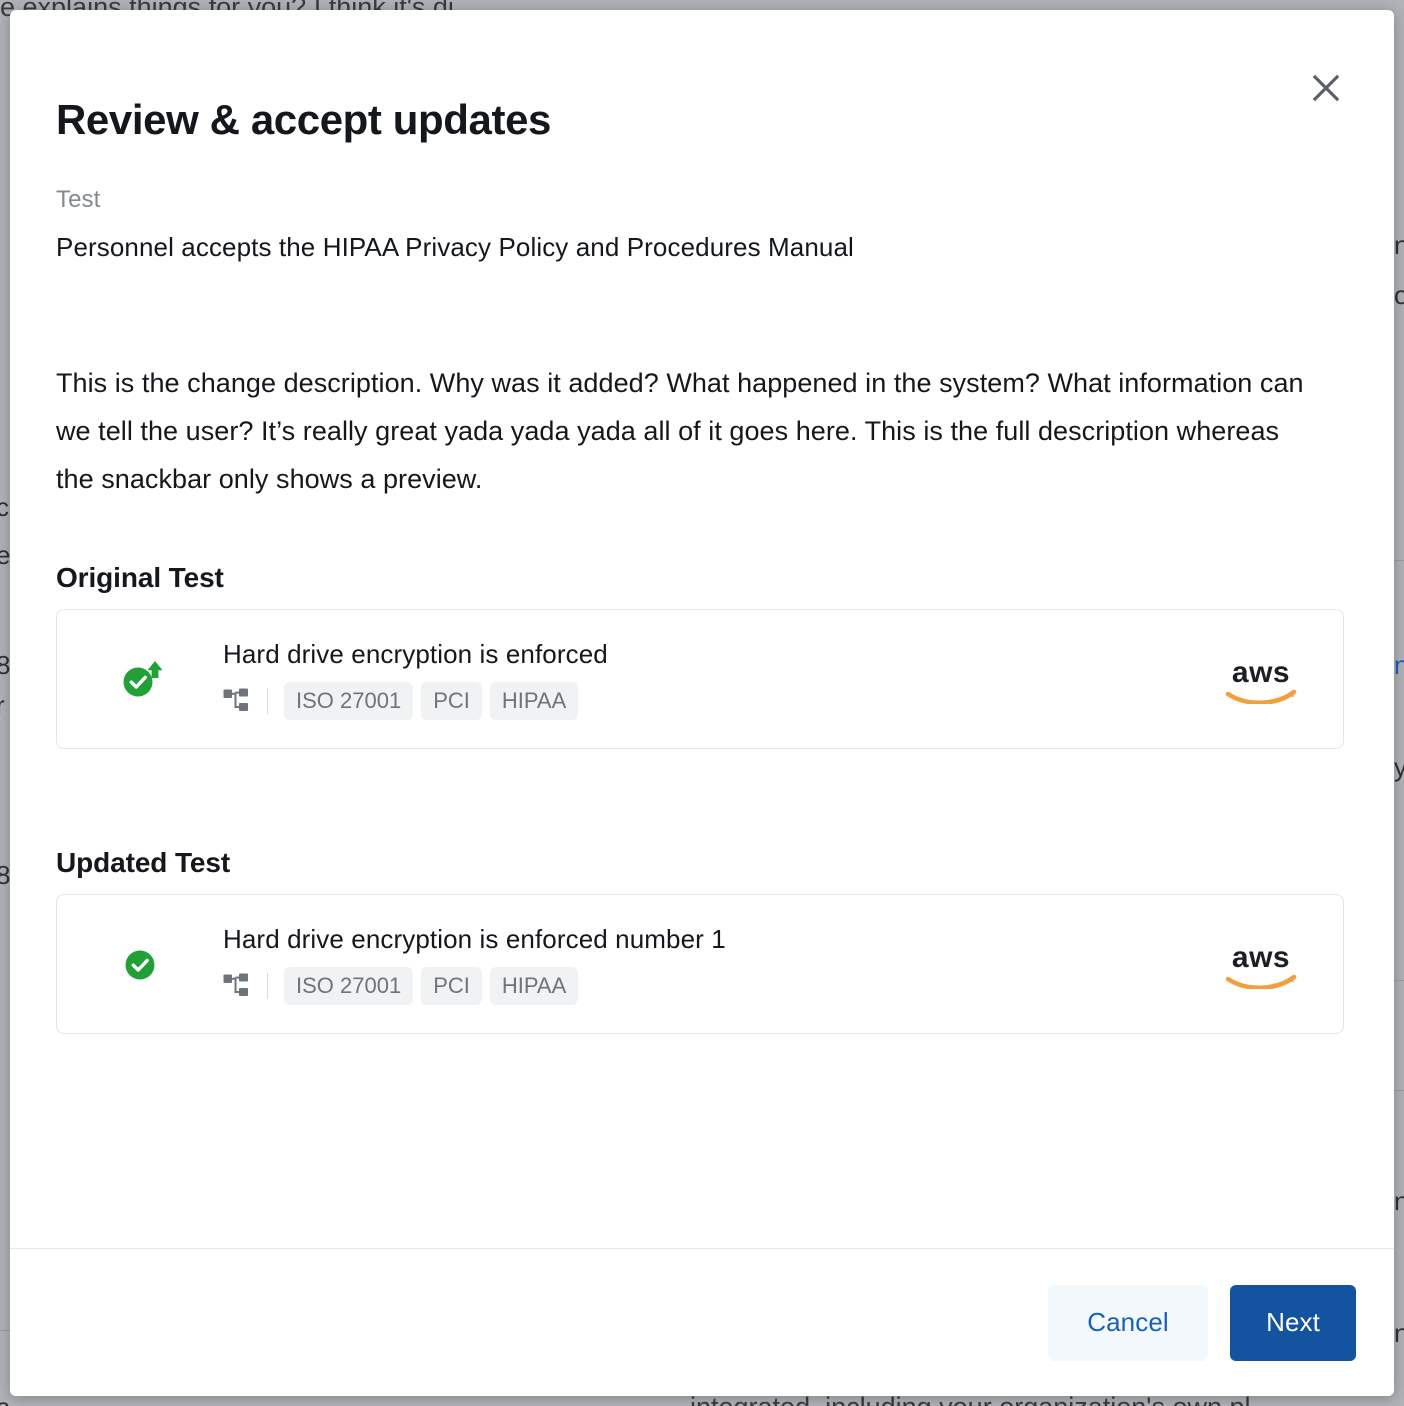  Describe the element at coordinates (142, 679) in the screenshot. I see `check-circle-with-up-arrow-icon` at that location.